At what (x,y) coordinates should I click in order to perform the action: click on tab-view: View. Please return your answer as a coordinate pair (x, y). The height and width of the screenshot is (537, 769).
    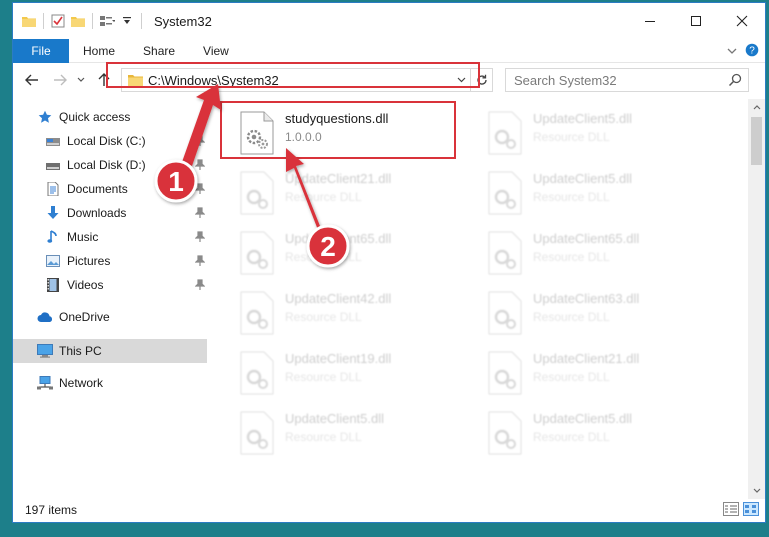
    Looking at the image, I should click on (216, 51).